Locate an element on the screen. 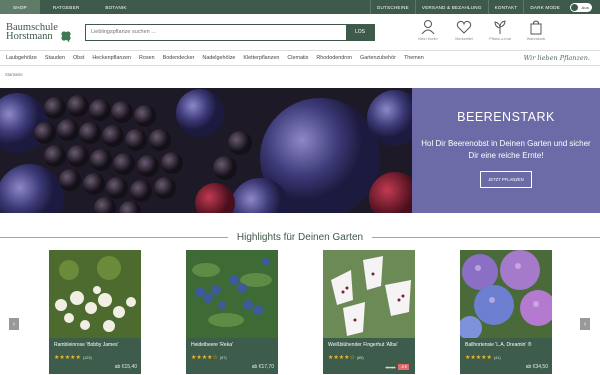 This screenshot has width=600, height=375. review-count: (97) is located at coordinates (223, 357).